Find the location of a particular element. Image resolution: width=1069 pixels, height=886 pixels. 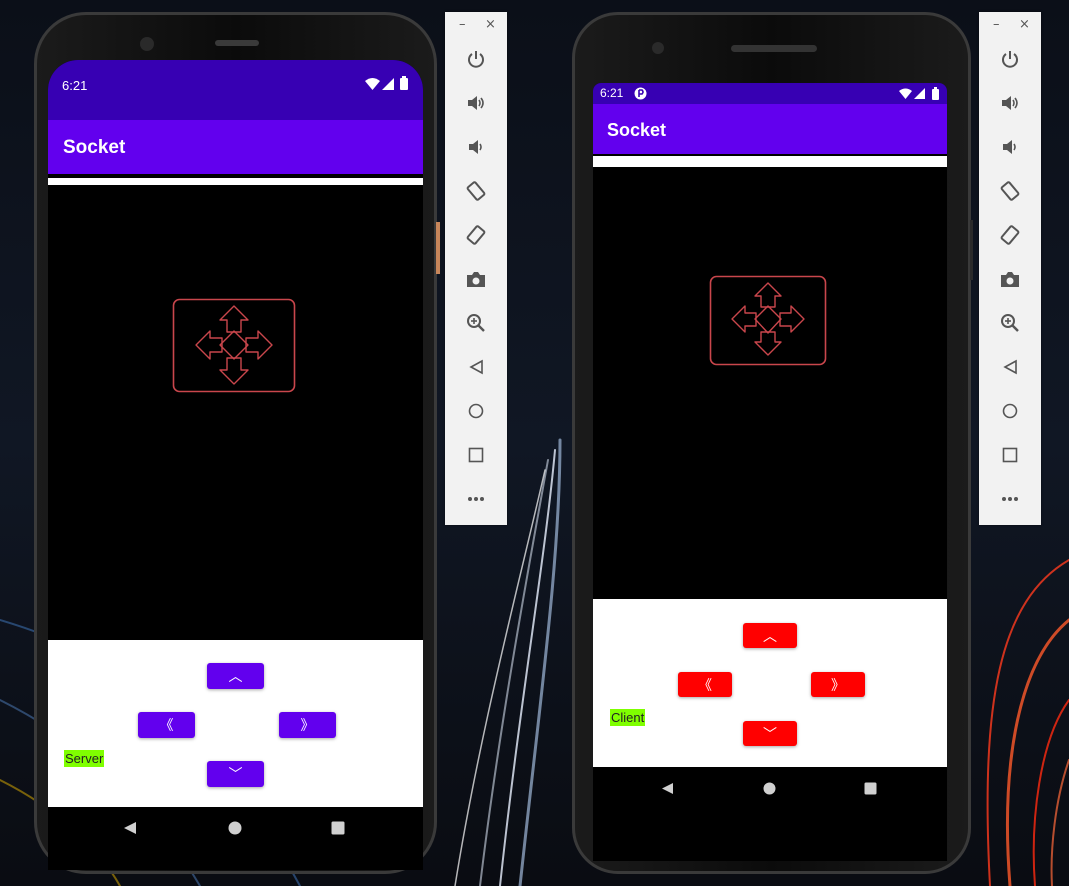

role-label: Client is located at coordinates (628, 717).